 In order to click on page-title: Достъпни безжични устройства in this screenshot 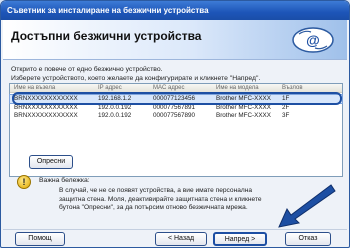, I will do `click(106, 36)`.